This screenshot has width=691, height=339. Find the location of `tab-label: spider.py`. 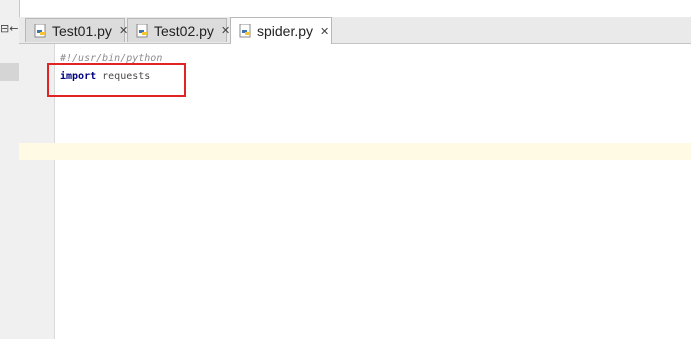

tab-label: spider.py is located at coordinates (285, 31).